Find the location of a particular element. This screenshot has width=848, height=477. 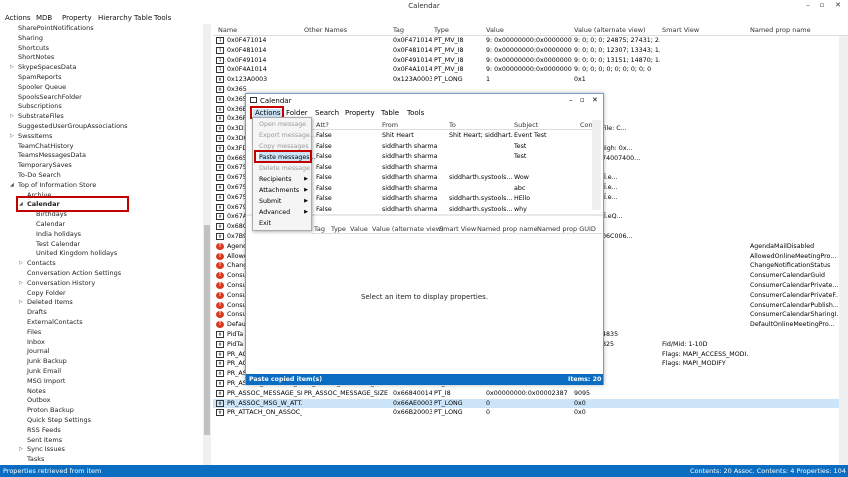

menu-property: Property is located at coordinates (77, 18).